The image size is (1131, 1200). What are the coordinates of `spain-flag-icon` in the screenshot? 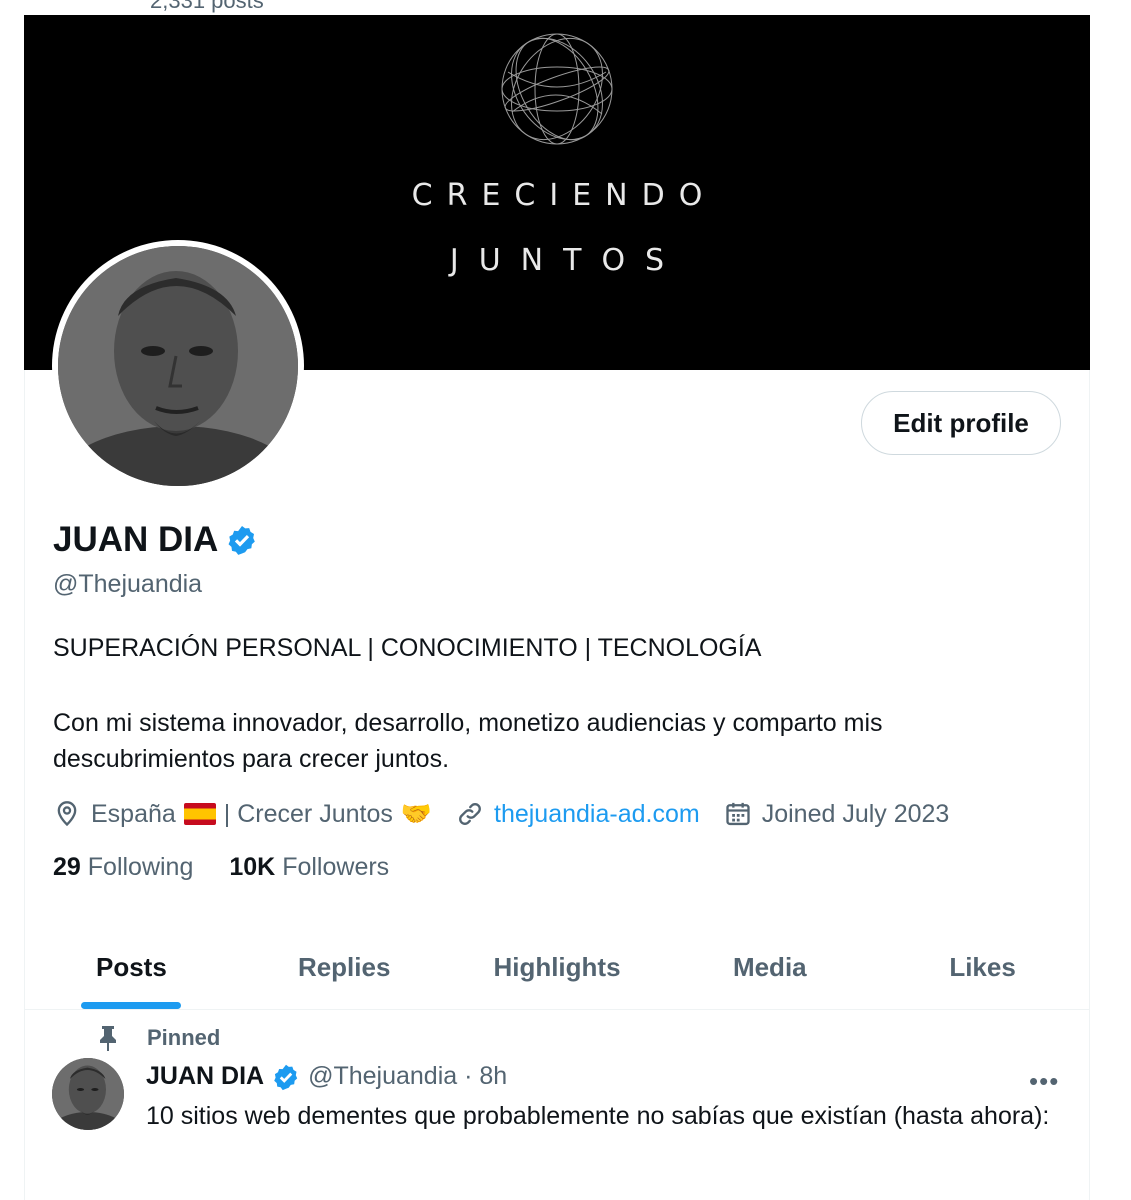 It's located at (199, 814).